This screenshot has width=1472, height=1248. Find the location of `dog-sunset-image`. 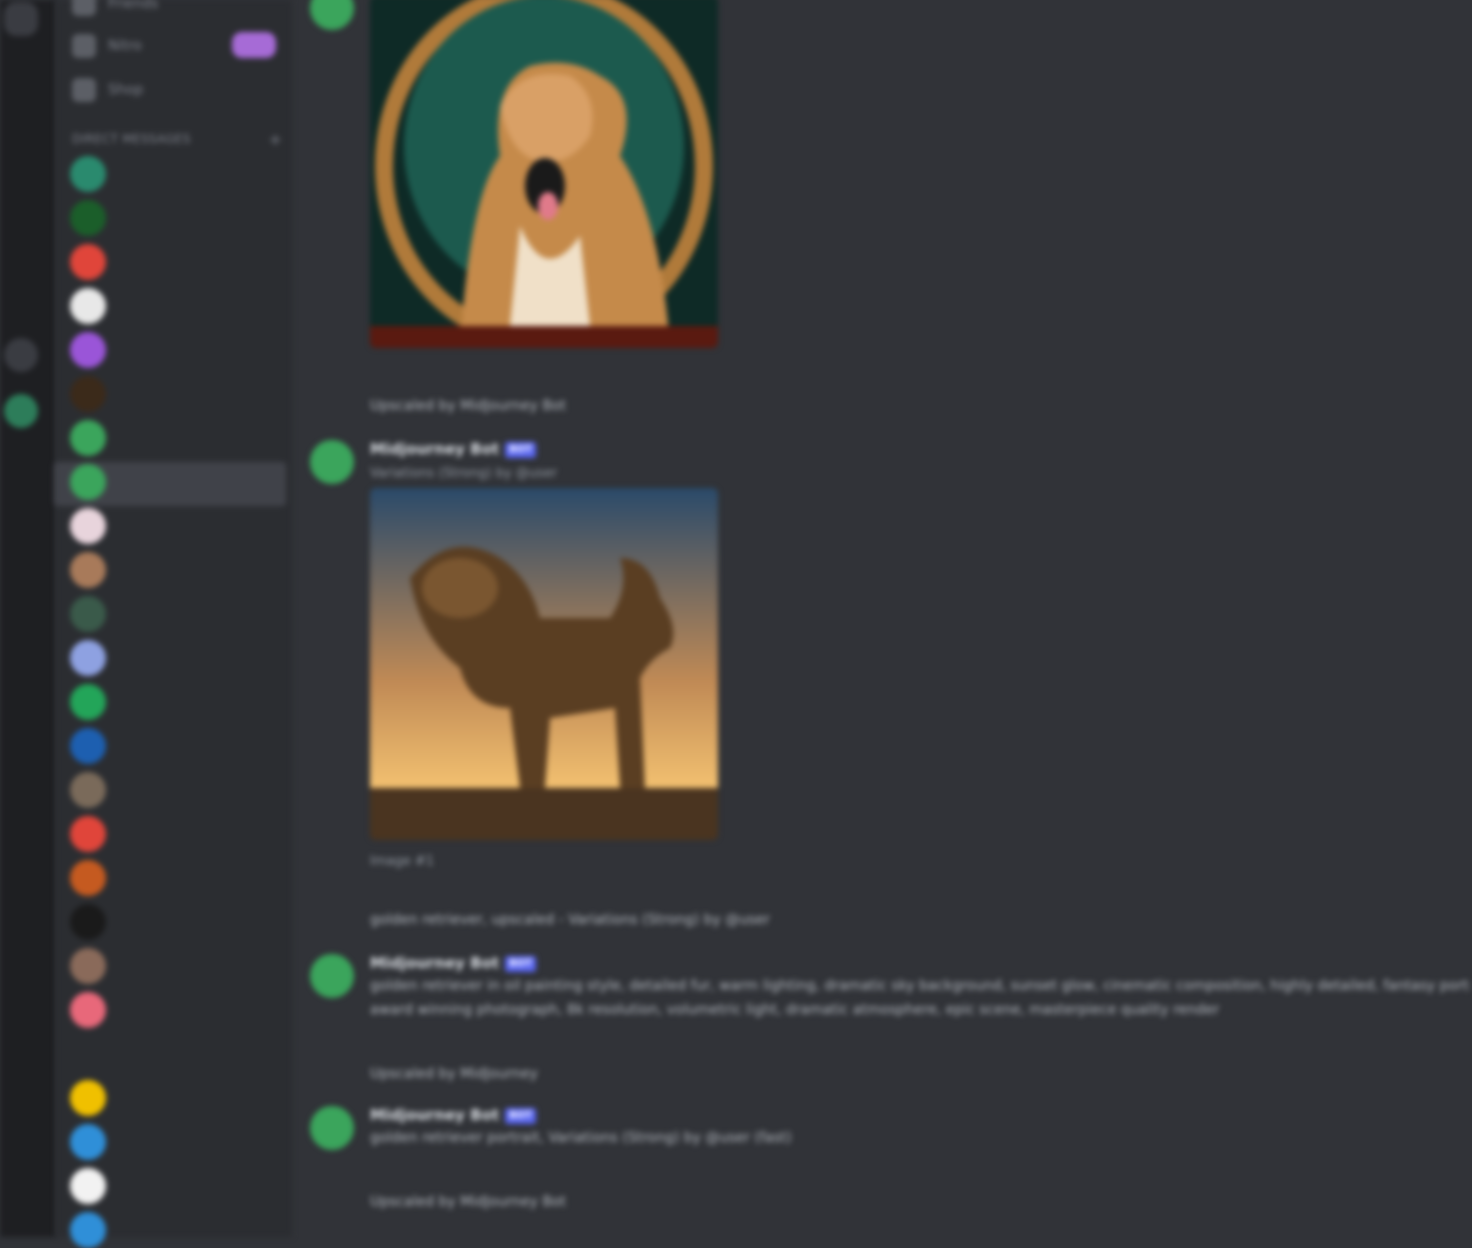

dog-sunset-image is located at coordinates (544, 664).